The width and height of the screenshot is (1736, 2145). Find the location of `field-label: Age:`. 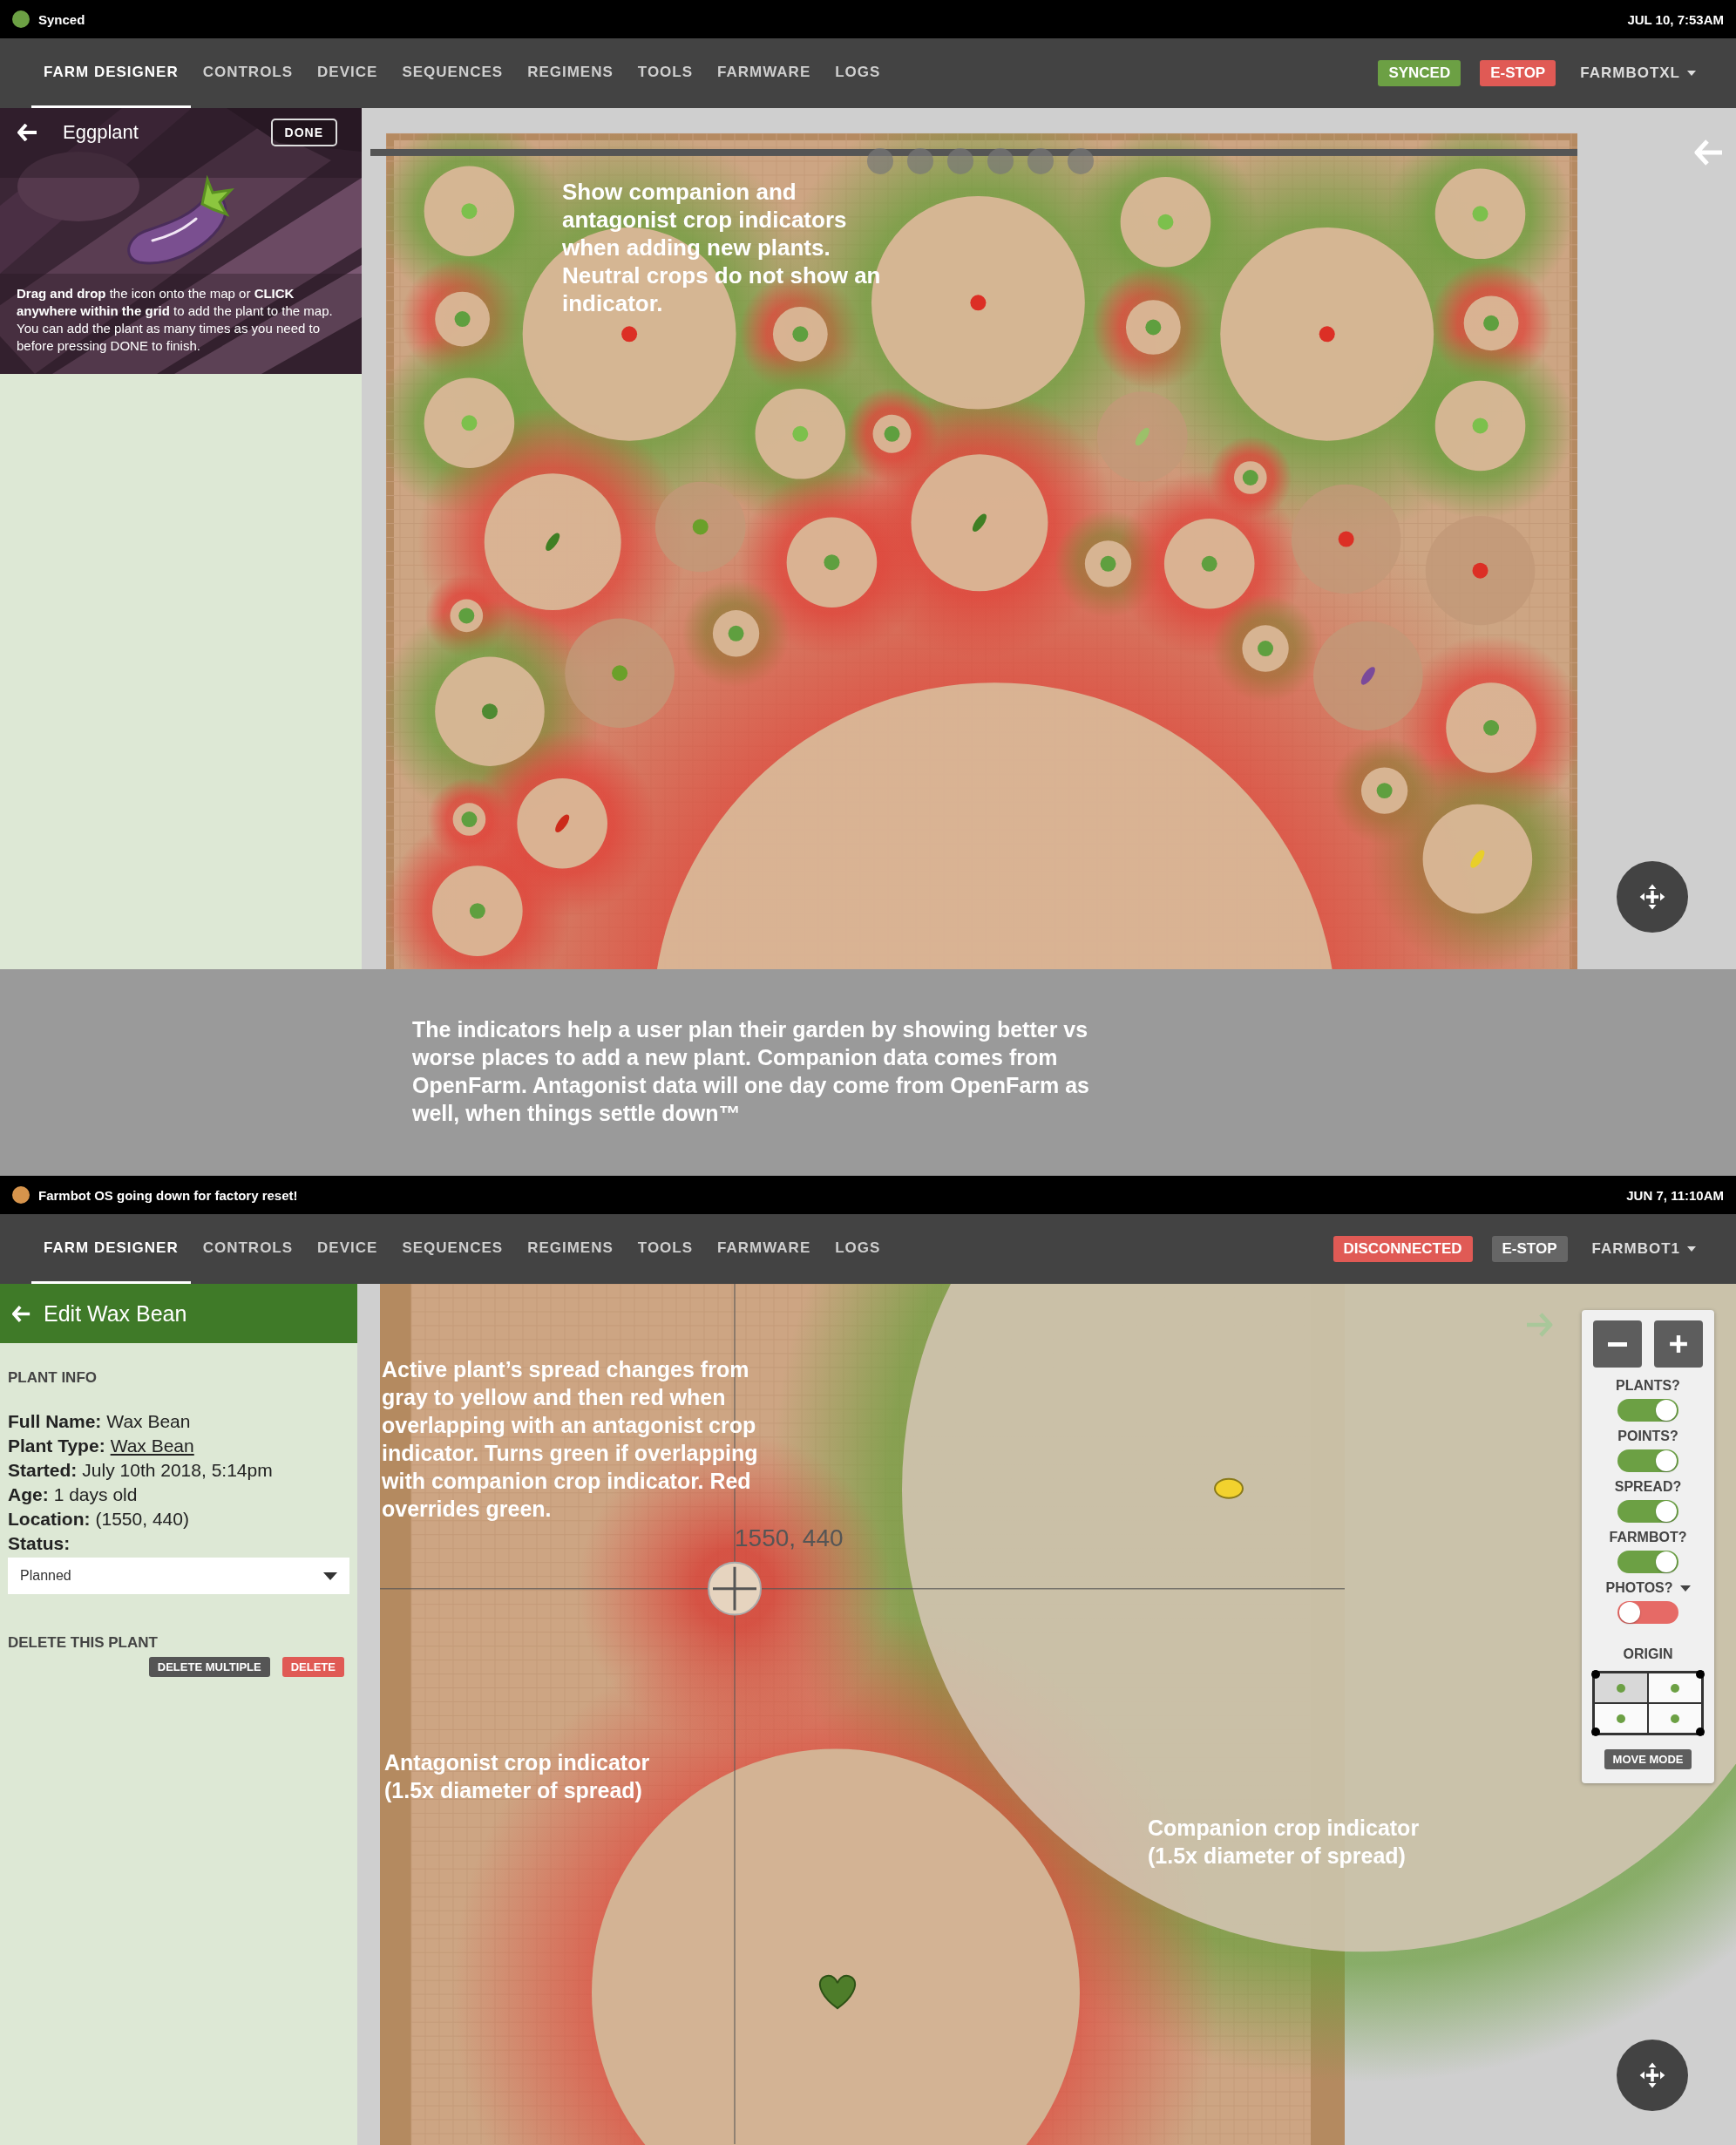

field-label: Age: is located at coordinates (28, 1494).